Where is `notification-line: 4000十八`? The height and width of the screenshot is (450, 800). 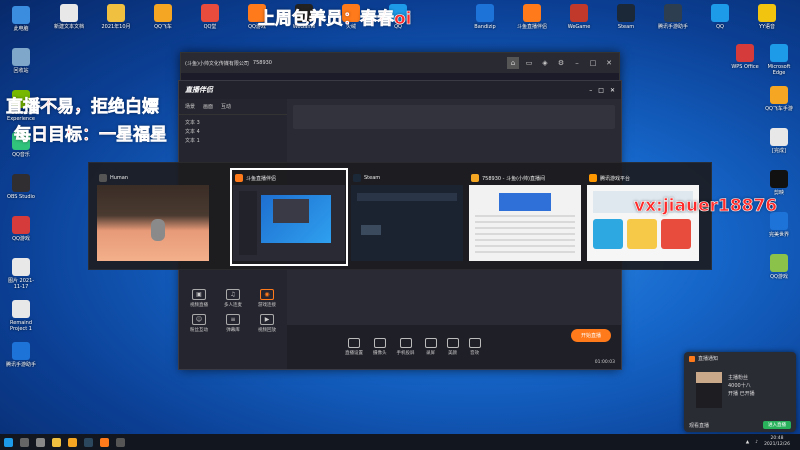 notification-line: 4000十八 is located at coordinates (739, 386).